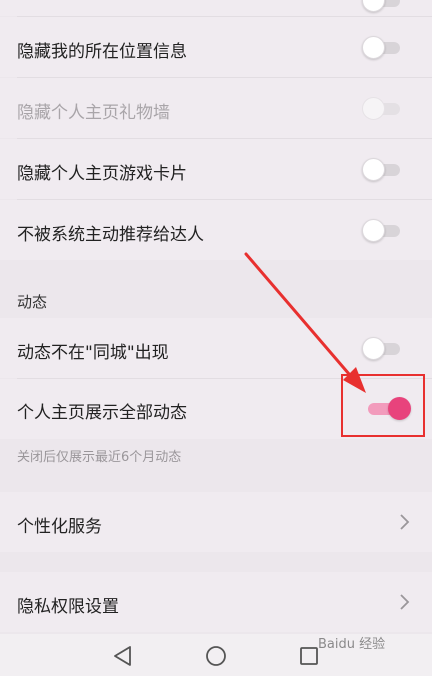 This screenshot has width=432, height=676. Describe the element at coordinates (102, 52) in the screenshot. I see `setting-label: 隐藏我的所在位置信息` at that location.